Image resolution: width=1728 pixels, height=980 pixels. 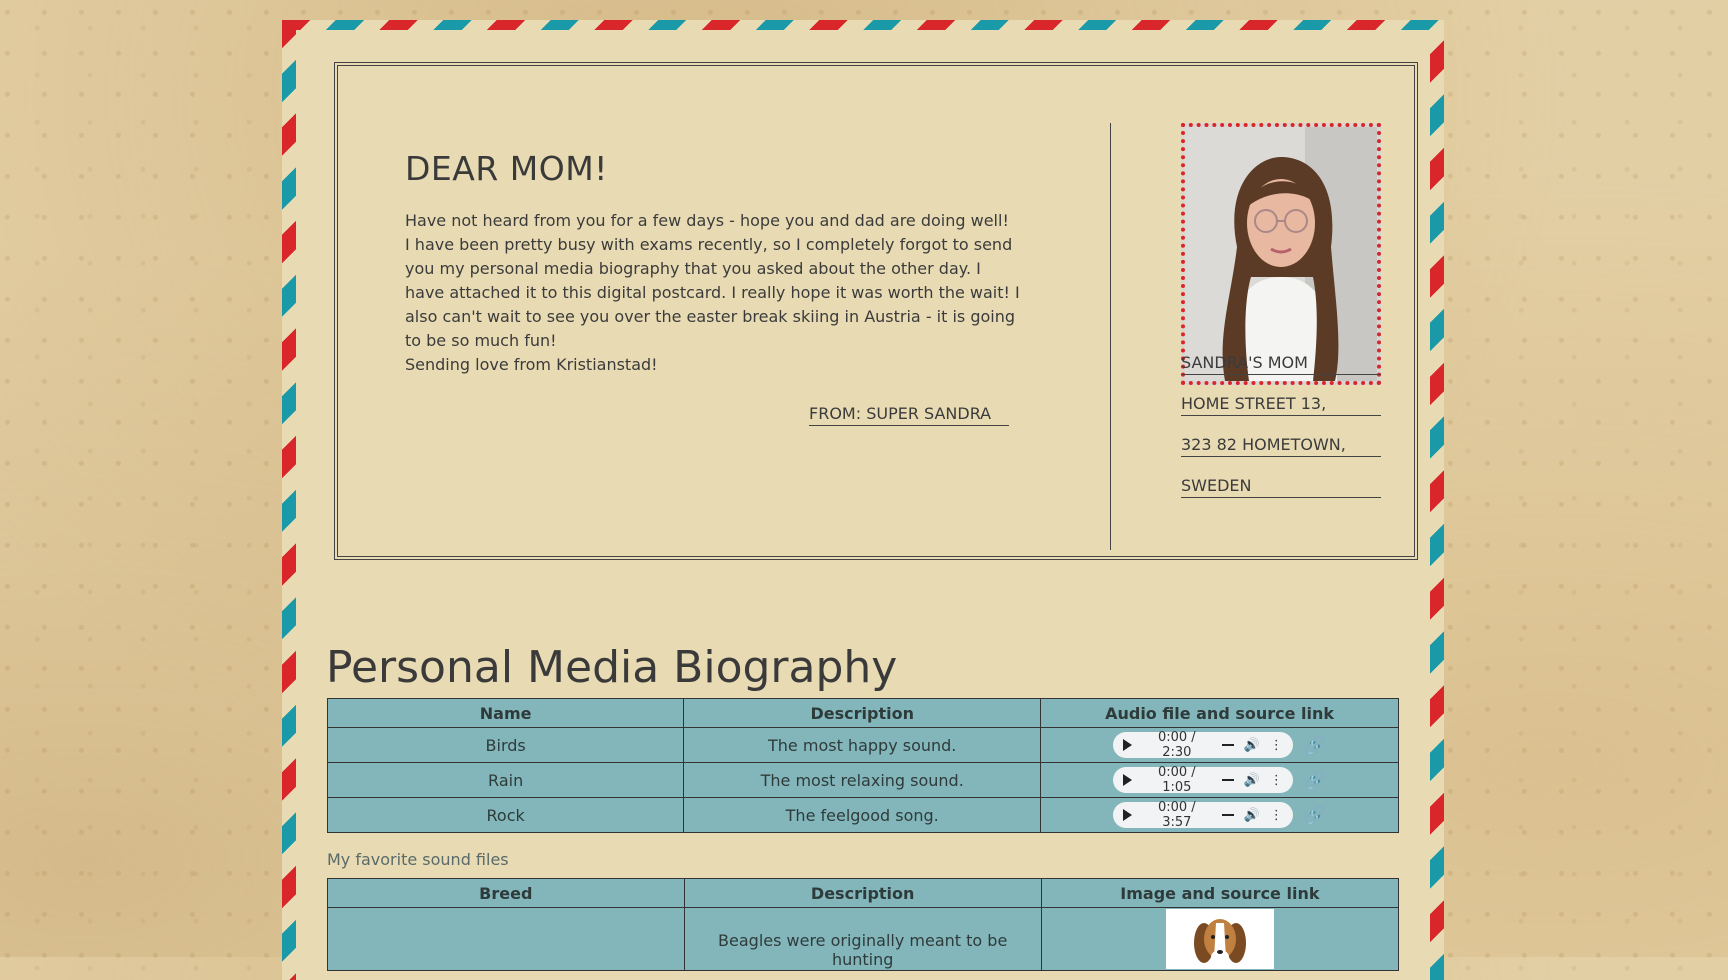 I want to click on dog-image-cell, so click(x=1220, y=939).